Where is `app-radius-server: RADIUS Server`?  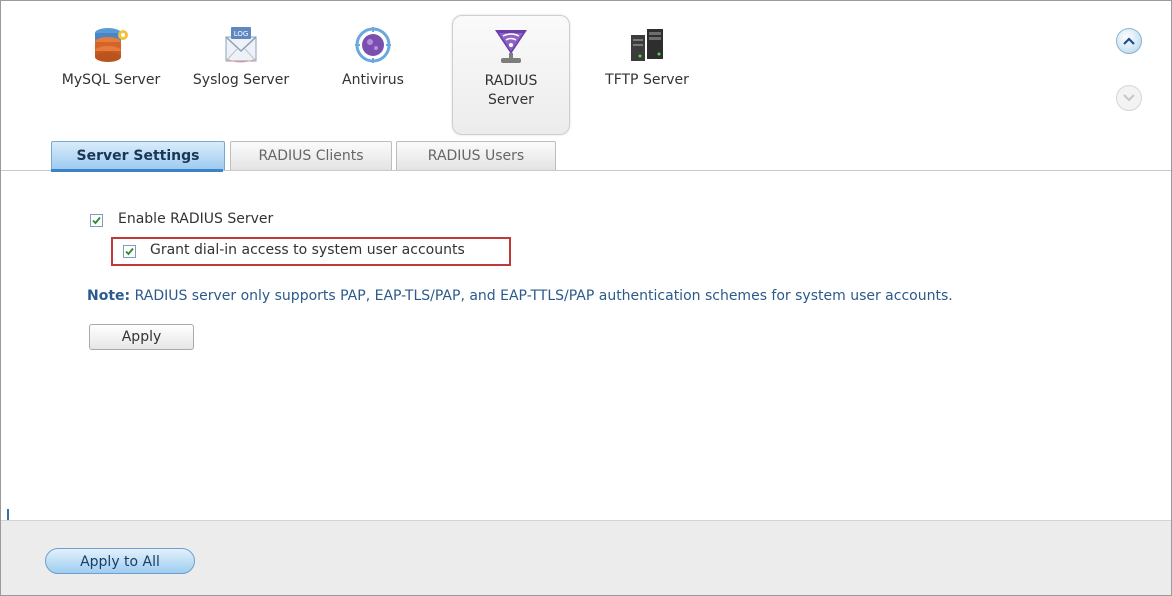
app-radius-server: RADIUS Server is located at coordinates (511, 75).